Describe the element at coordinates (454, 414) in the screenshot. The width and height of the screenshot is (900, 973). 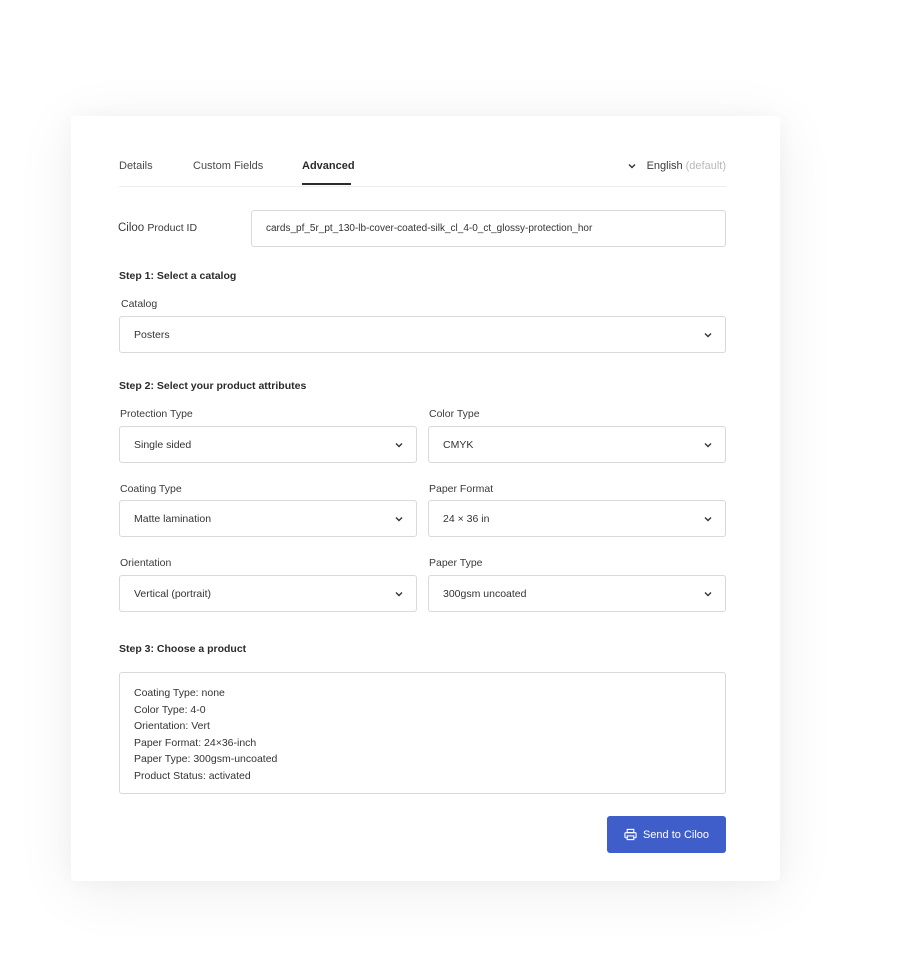
I see `color-type-label: Color Type` at that location.